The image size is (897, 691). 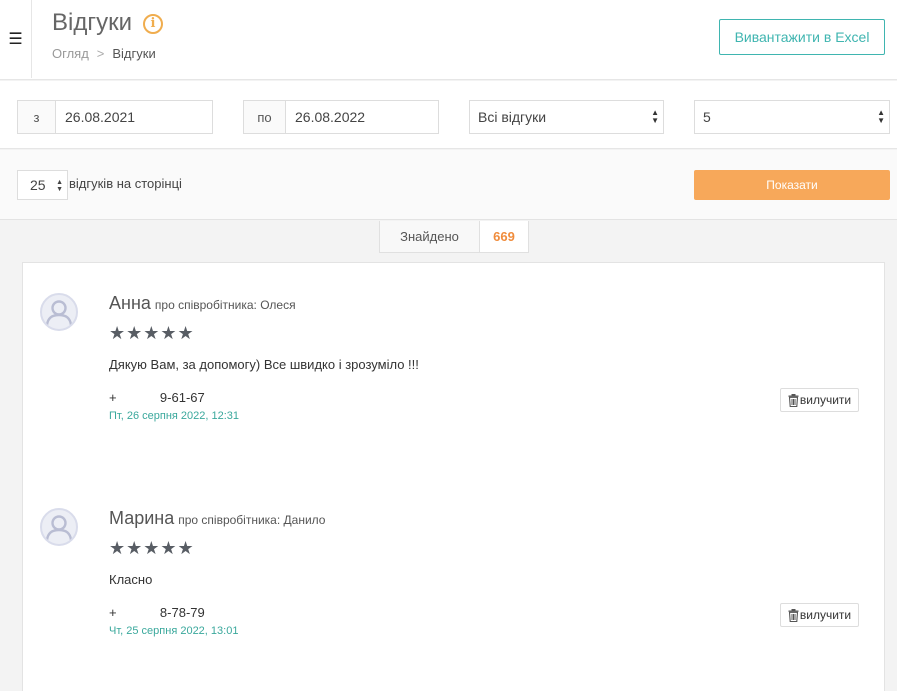 I want to click on date-from-addon: з, so click(x=37, y=117).